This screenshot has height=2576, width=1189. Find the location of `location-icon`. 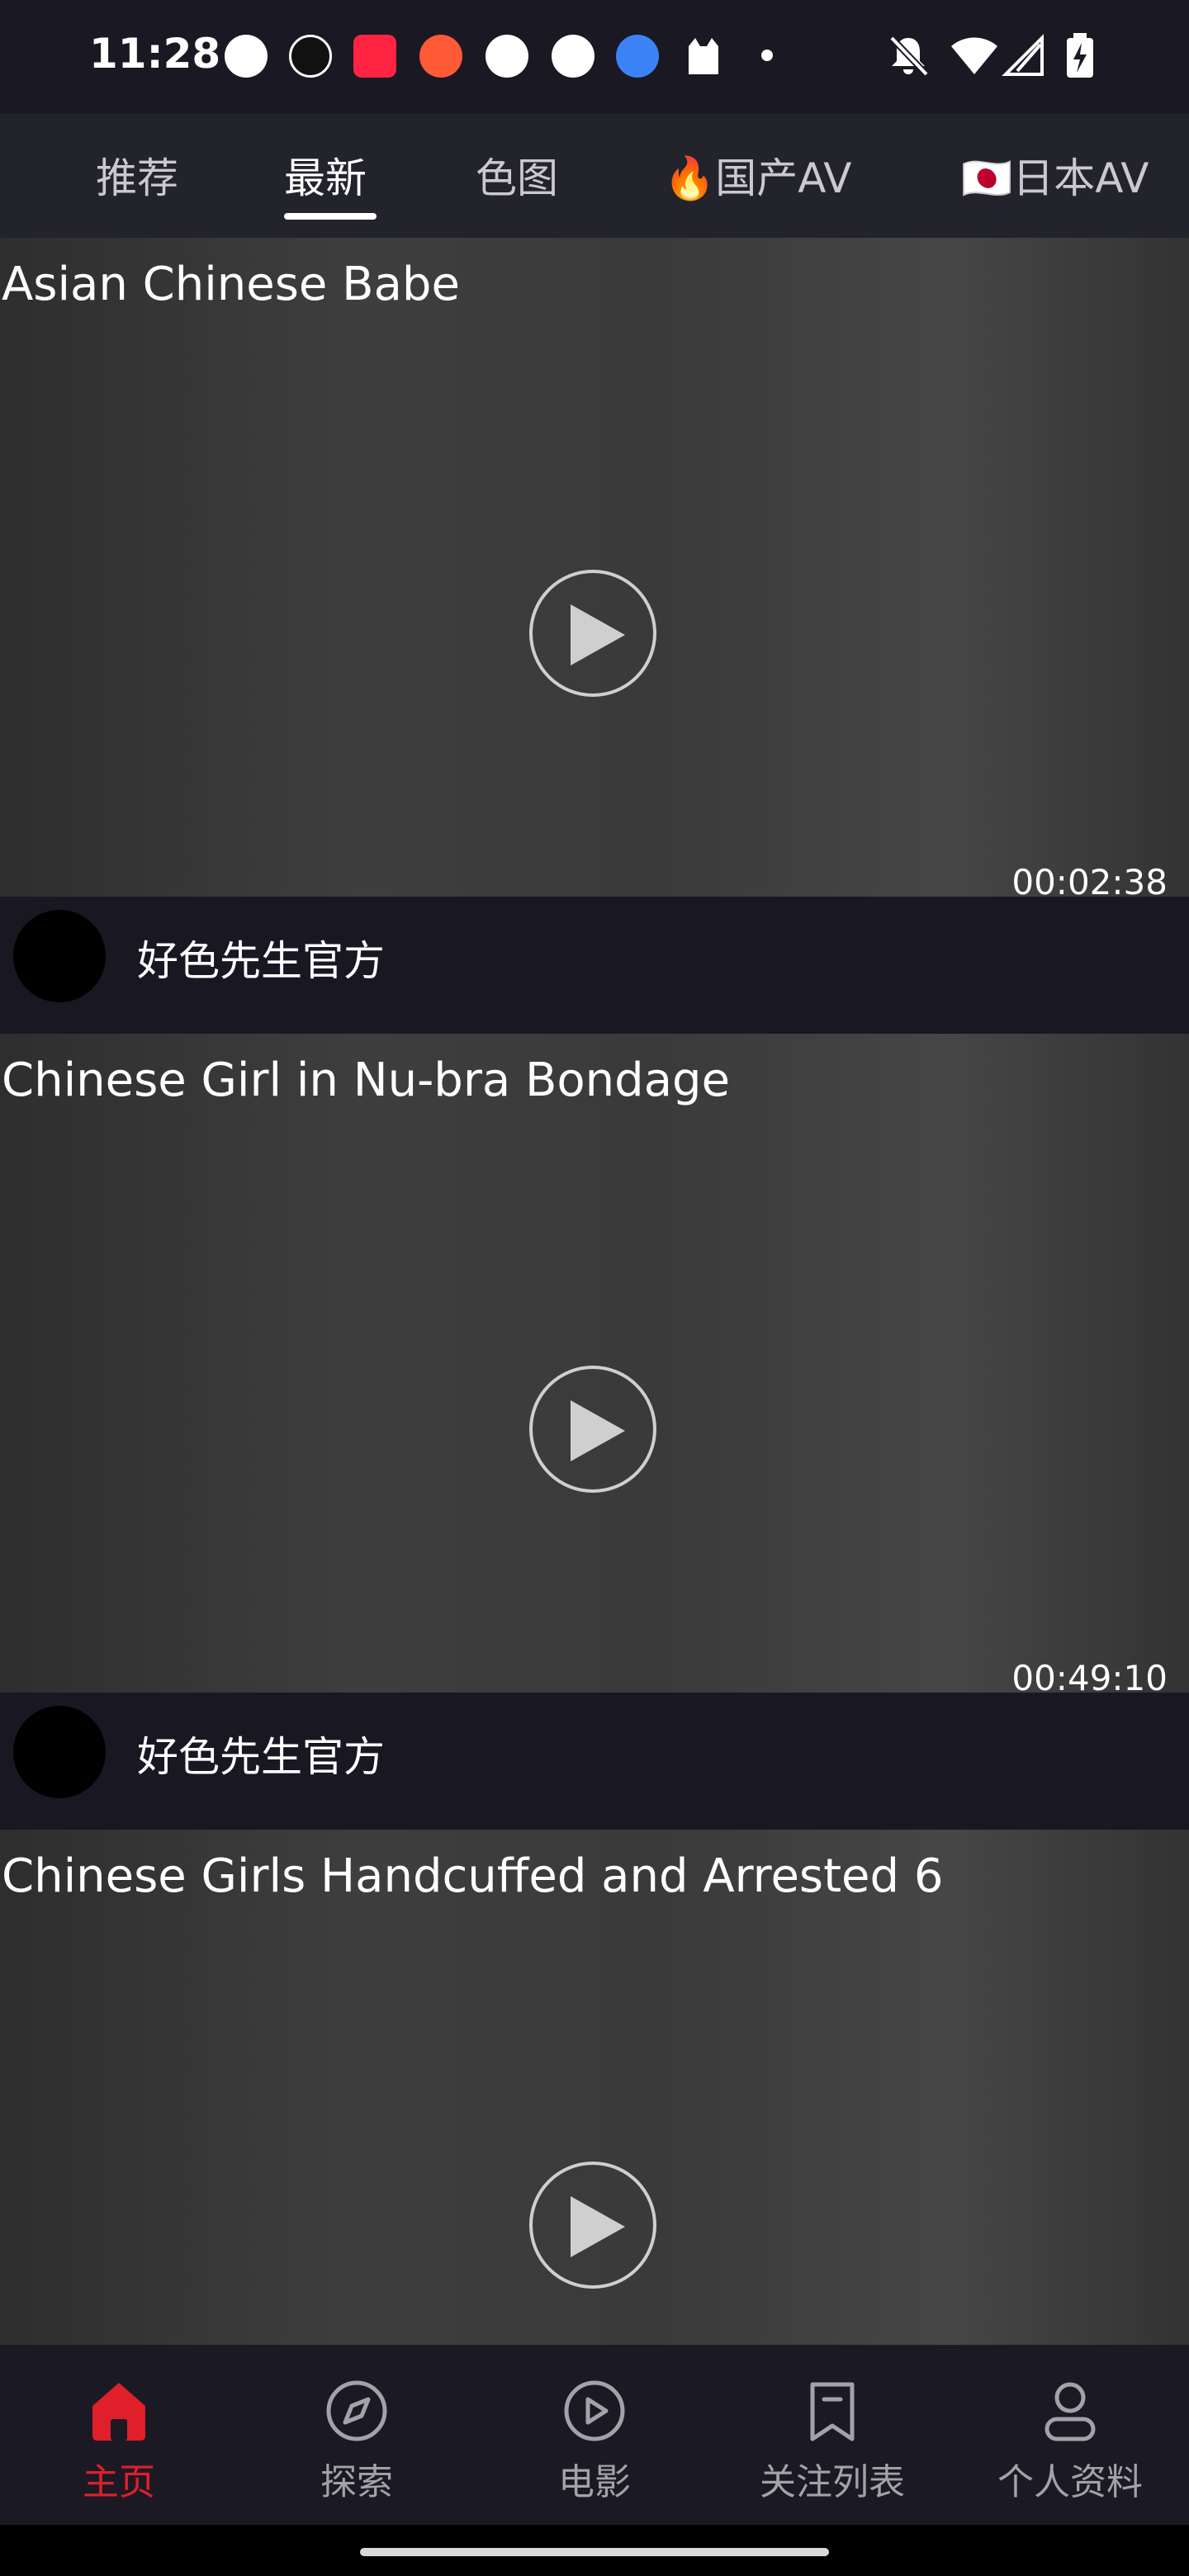

location-icon is located at coordinates (573, 56).